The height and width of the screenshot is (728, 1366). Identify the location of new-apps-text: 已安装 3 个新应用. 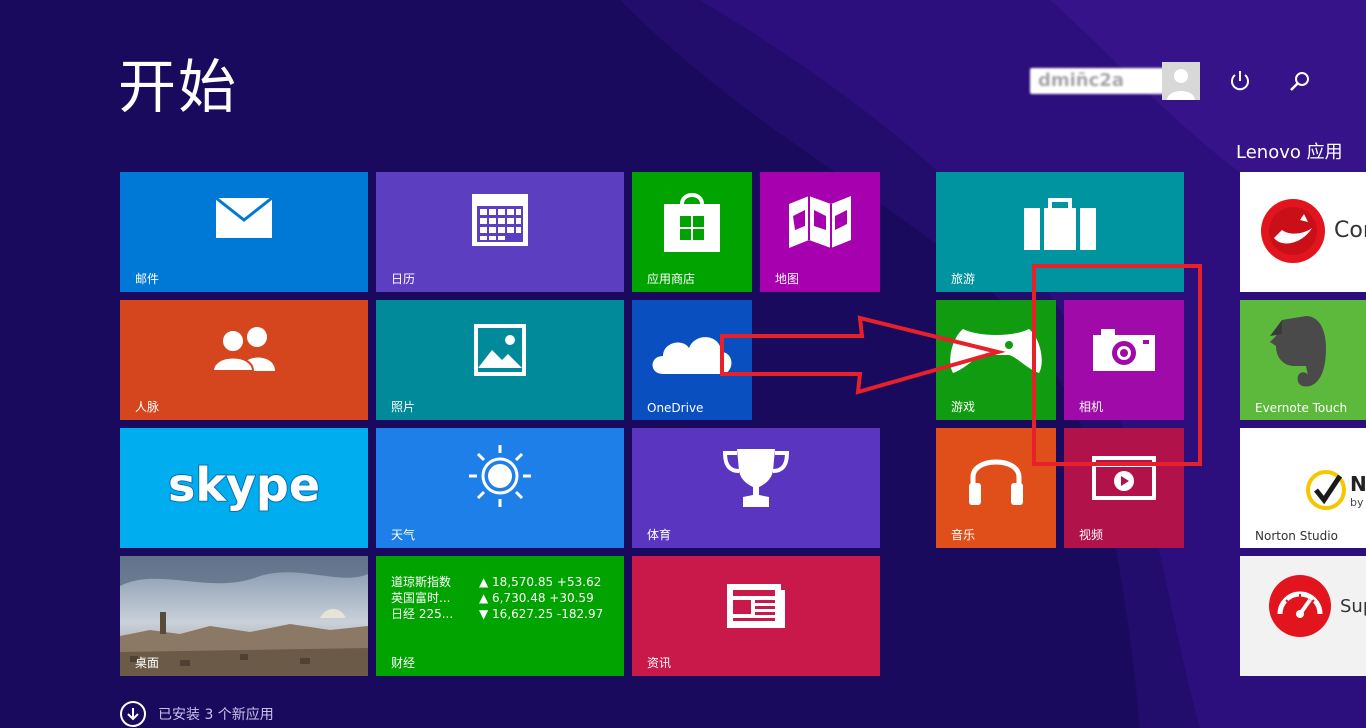
(216, 715).